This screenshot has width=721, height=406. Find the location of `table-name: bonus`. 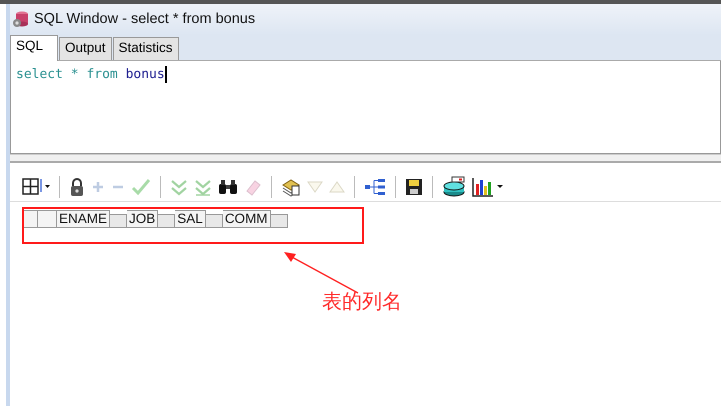

table-name: bonus is located at coordinates (145, 74).